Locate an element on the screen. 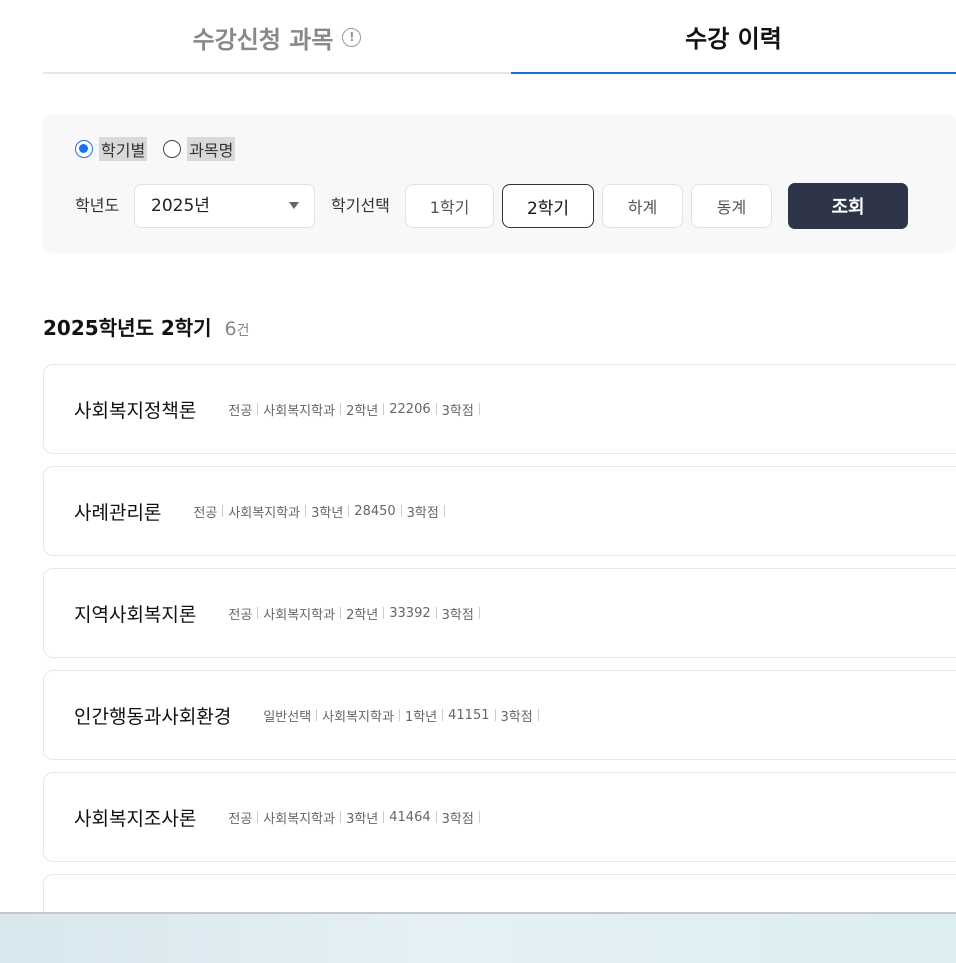 The width and height of the screenshot is (956, 963). taskbar is located at coordinates (478, 937).